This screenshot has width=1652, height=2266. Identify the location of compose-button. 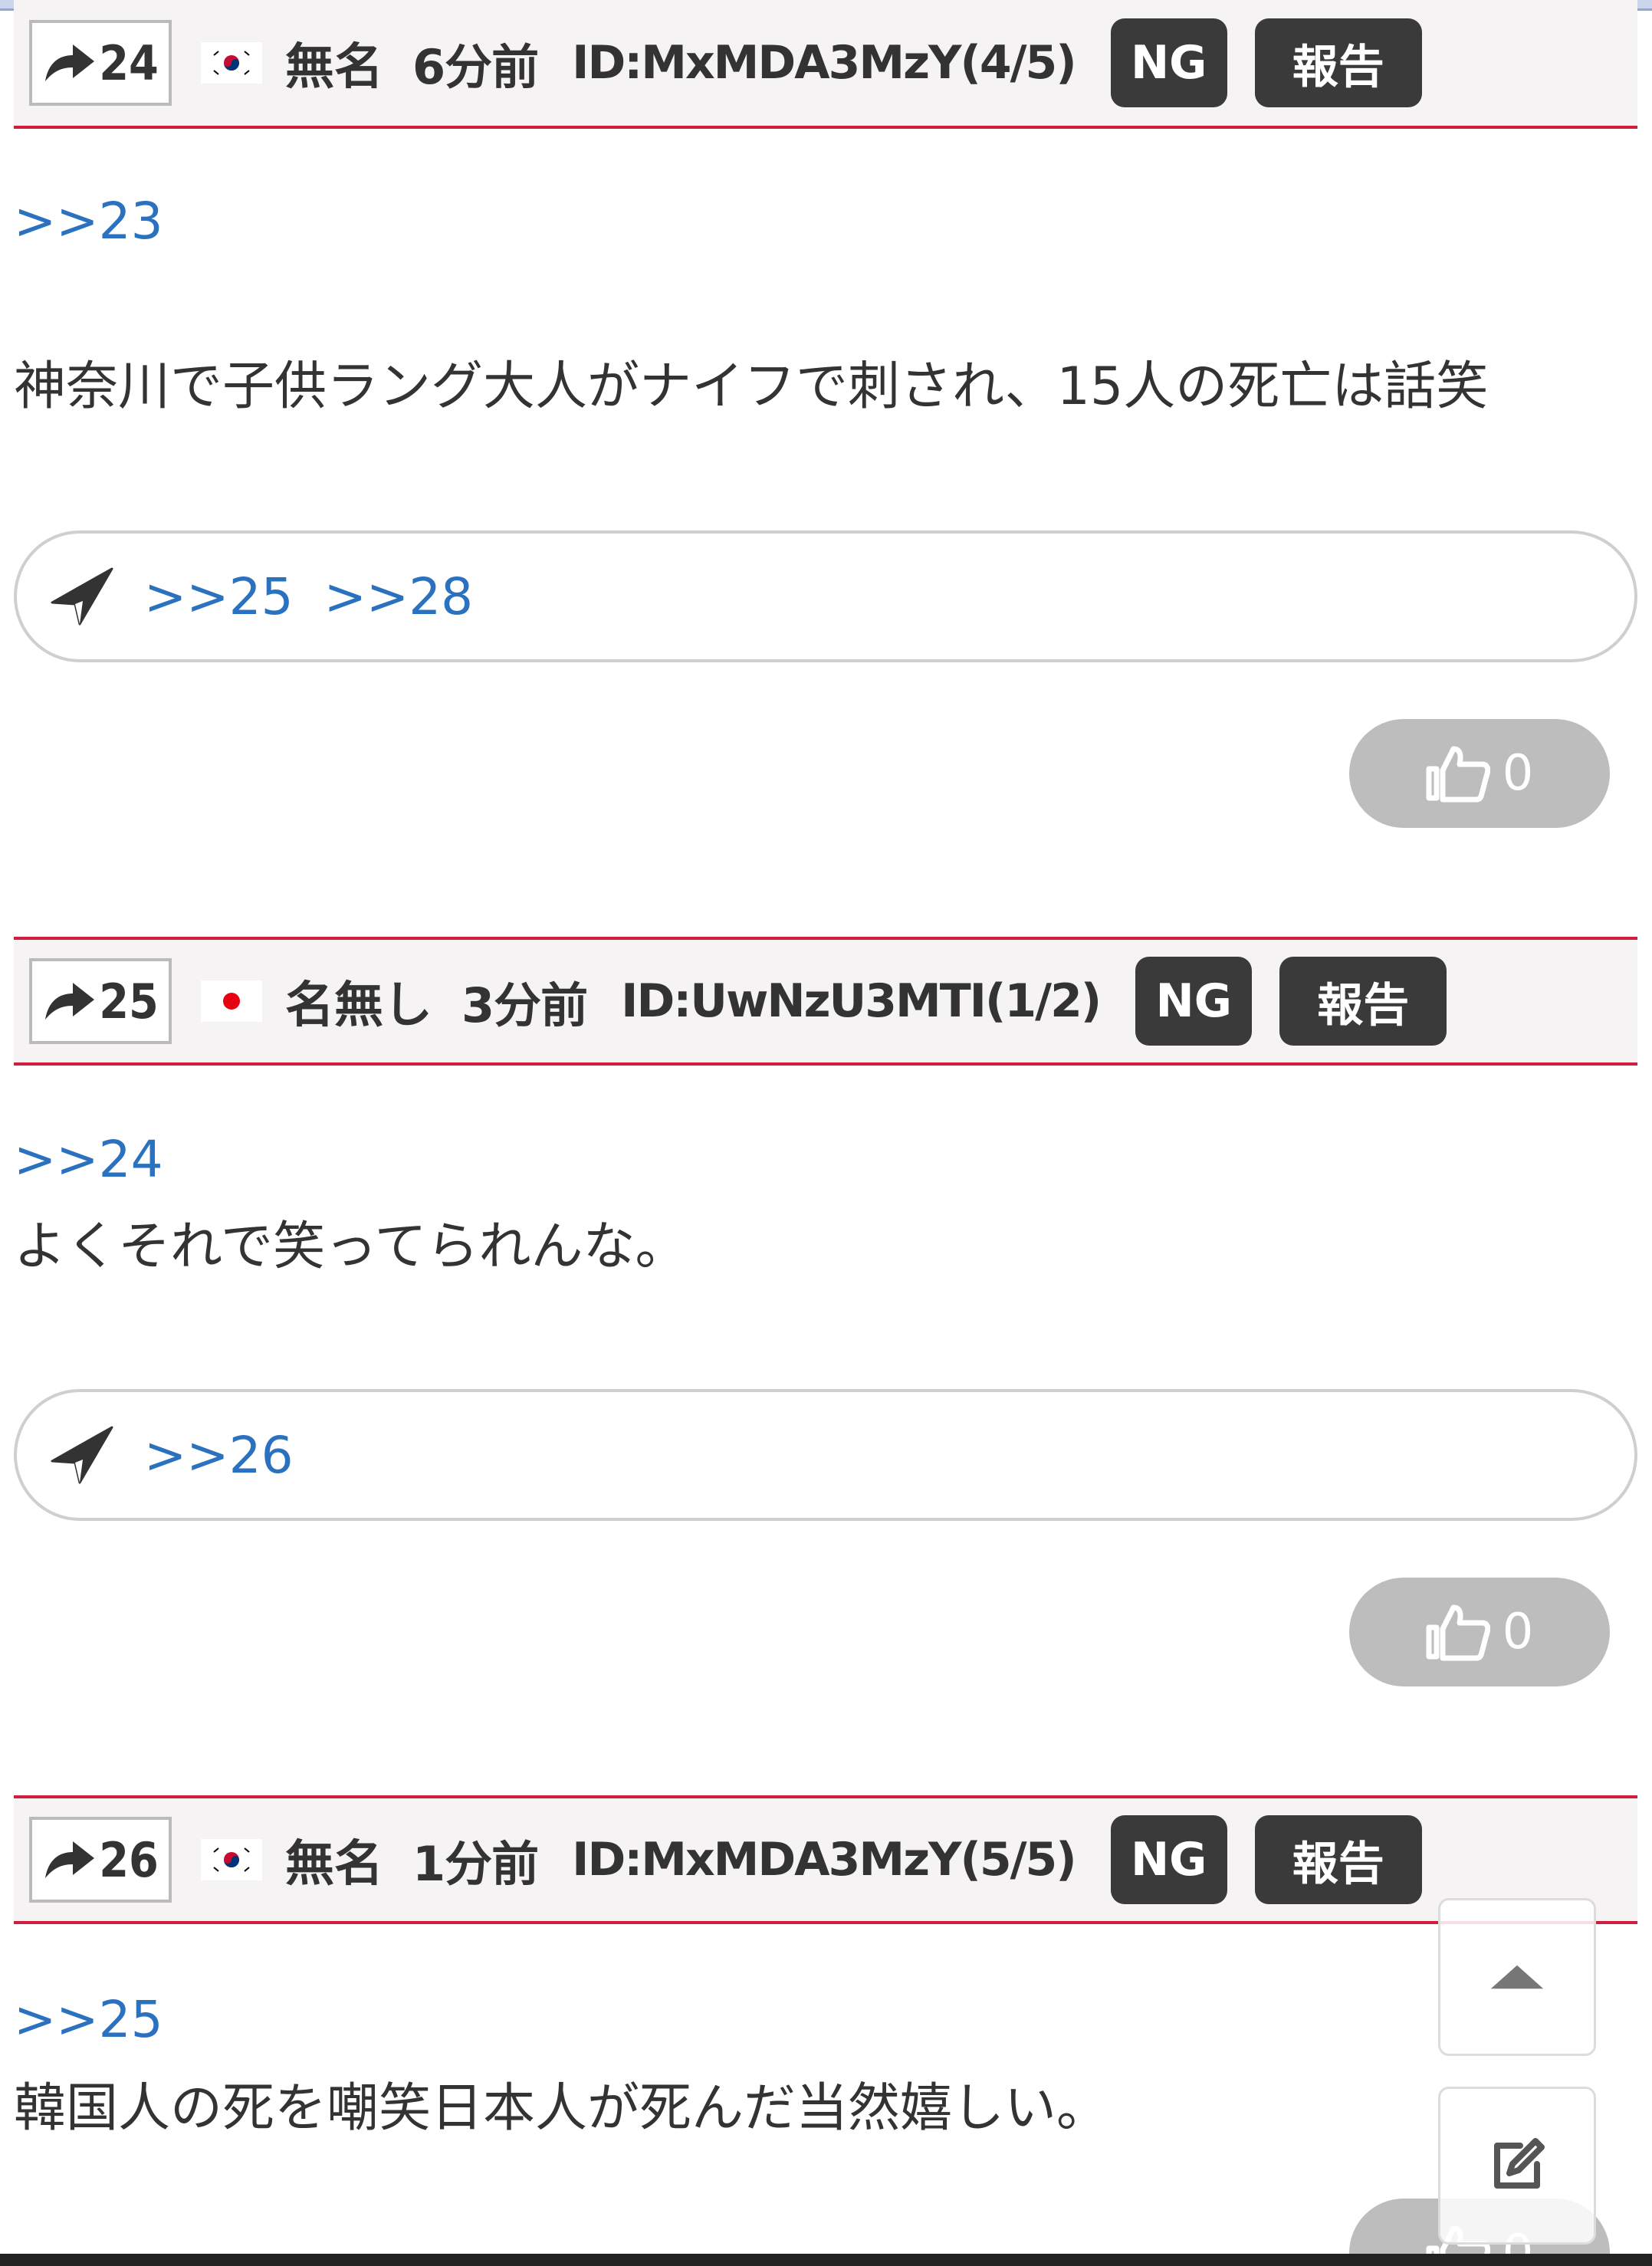
(1517, 2166).